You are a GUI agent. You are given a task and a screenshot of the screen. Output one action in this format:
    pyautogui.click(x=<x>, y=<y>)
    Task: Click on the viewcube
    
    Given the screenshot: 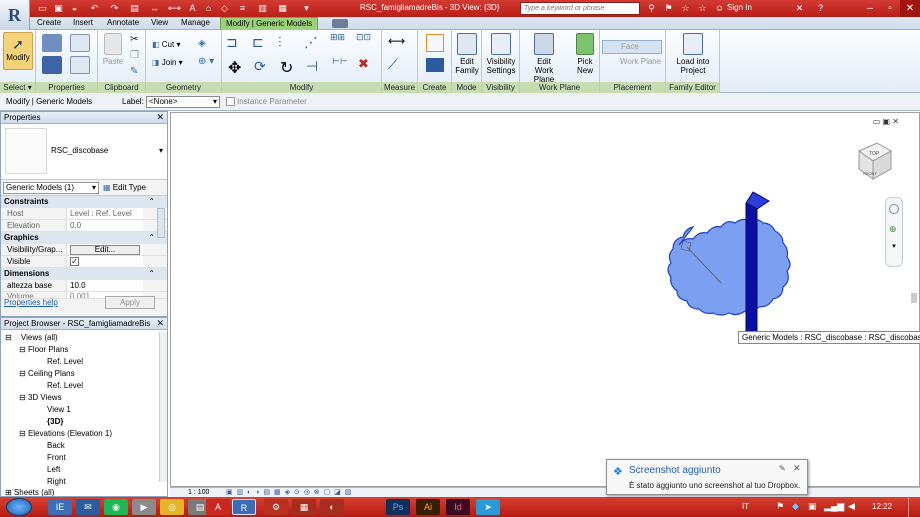 What is the action you would take?
    pyautogui.click(x=875, y=162)
    